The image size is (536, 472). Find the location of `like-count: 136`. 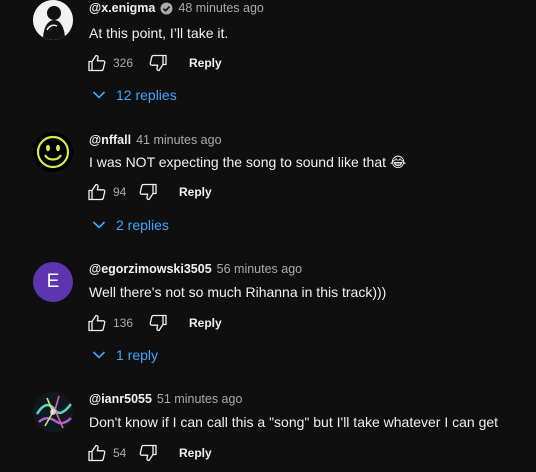

like-count: 136 is located at coordinates (123, 323).